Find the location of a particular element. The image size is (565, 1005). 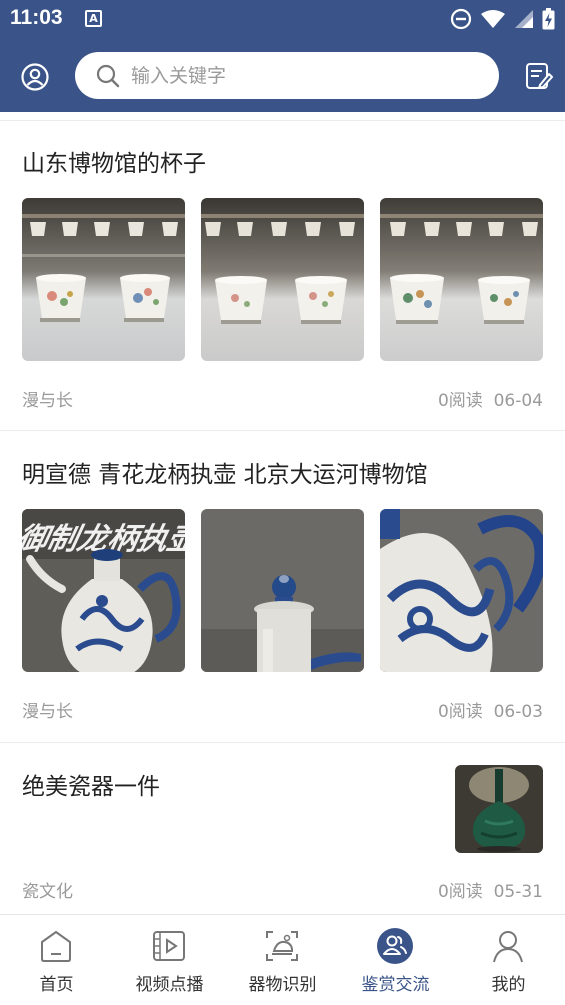

profile-icon is located at coordinates (508, 947).